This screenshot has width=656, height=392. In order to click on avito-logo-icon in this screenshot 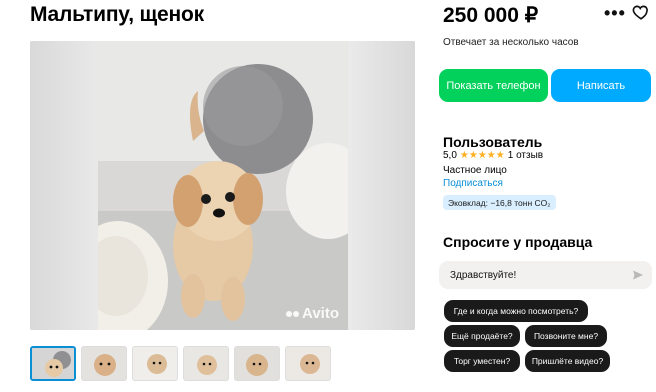, I will do `click(293, 313)`.